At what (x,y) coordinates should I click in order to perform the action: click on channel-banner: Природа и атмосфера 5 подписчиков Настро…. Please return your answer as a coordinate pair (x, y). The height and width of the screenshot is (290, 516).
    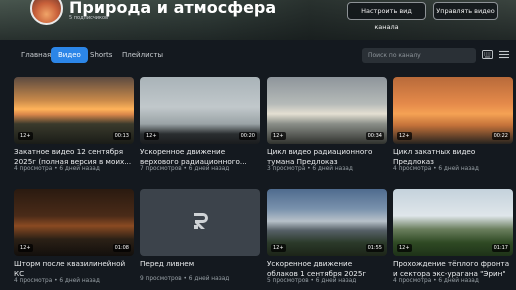
    Looking at the image, I should click on (258, 20).